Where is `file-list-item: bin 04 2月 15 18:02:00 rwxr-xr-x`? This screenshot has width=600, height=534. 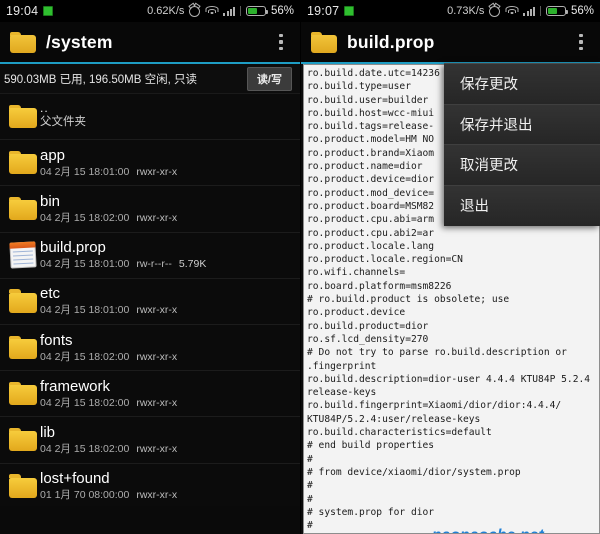
file-list-item: bin 04 2月 15 18:02:00 rwxr-xr-x is located at coordinates (150, 209).